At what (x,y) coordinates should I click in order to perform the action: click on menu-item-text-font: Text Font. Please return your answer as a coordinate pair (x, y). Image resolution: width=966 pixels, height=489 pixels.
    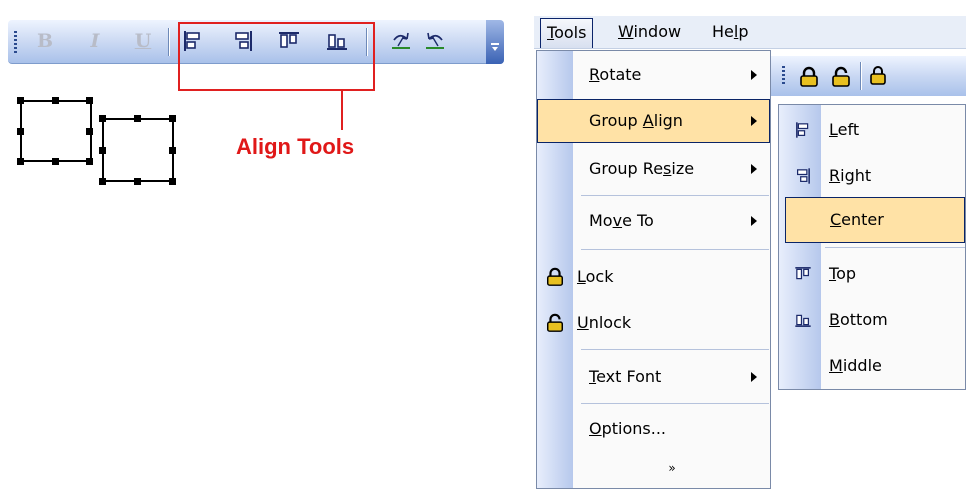
    Looking at the image, I should click on (653, 377).